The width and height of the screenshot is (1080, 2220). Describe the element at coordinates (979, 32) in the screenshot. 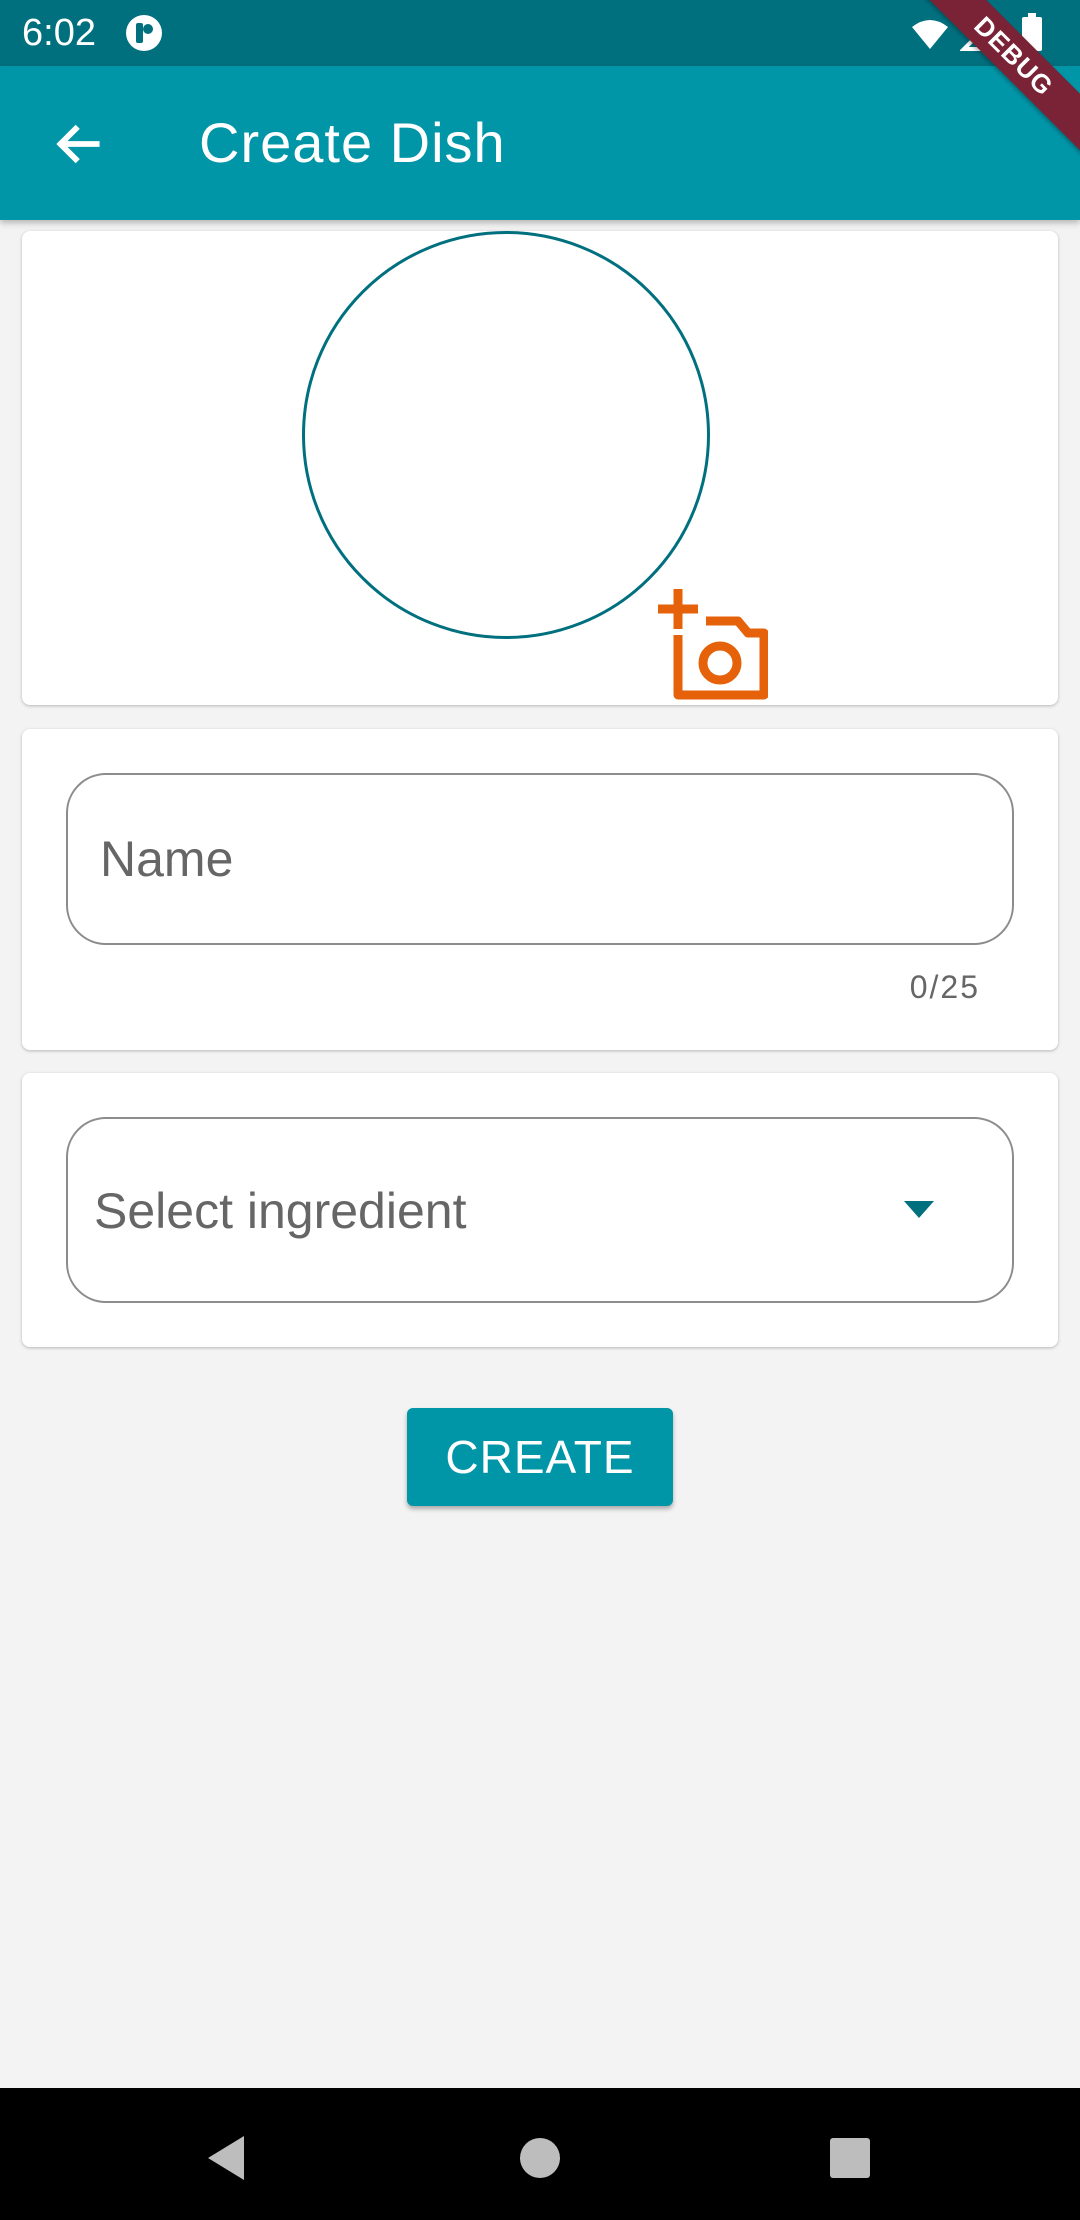

I see `cell-signal-icon` at that location.